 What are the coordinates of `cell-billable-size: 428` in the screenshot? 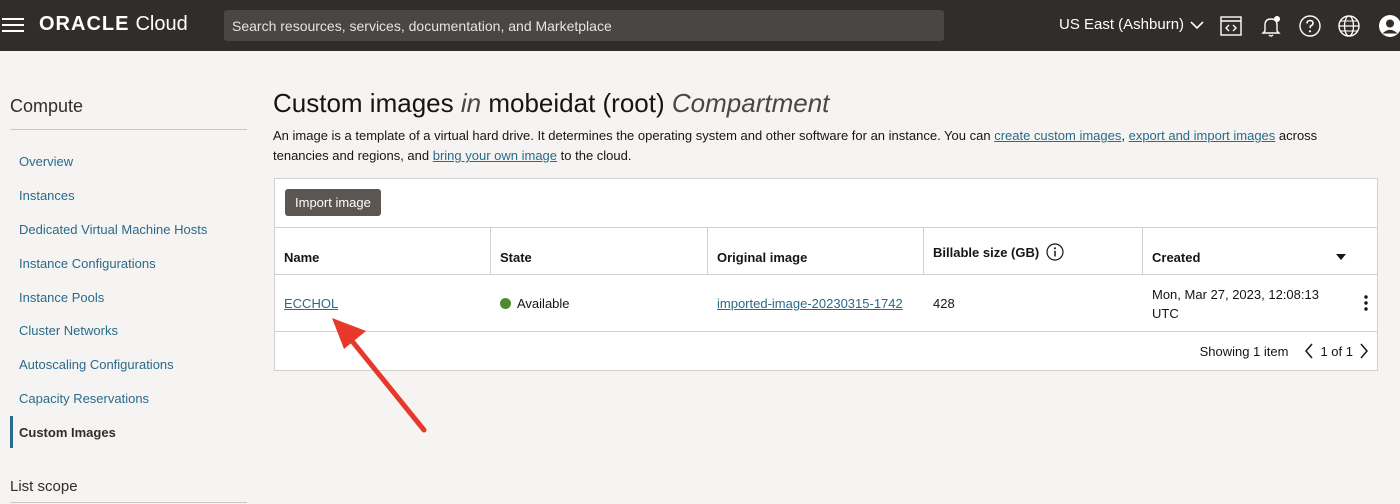 It's located at (1033, 303).